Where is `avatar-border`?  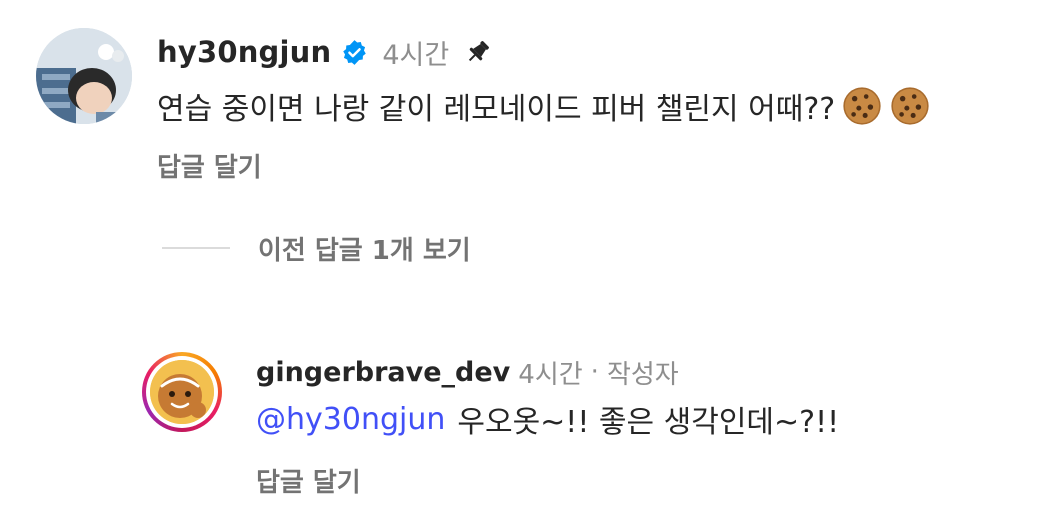 avatar-border is located at coordinates (182, 392).